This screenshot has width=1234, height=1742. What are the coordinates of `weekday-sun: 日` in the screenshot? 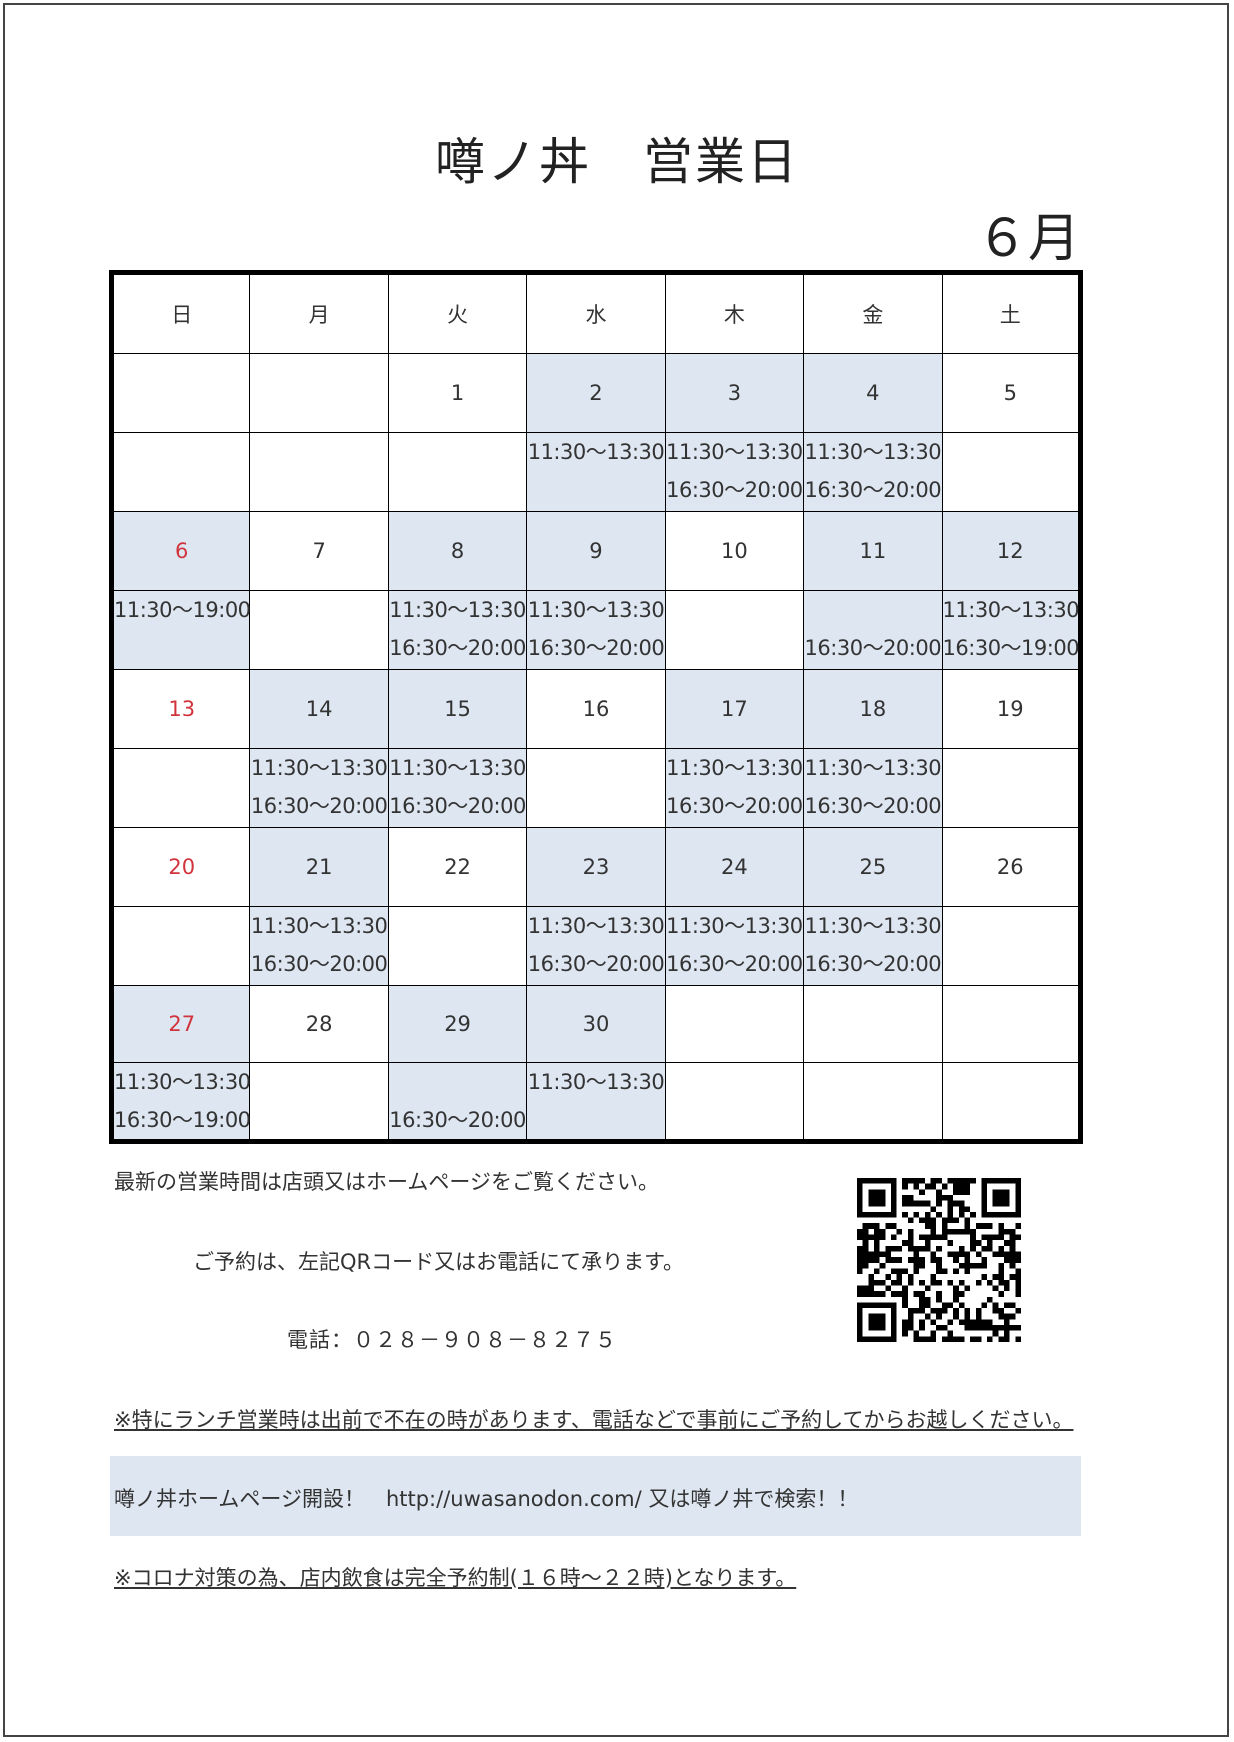 It's located at (180, 313).